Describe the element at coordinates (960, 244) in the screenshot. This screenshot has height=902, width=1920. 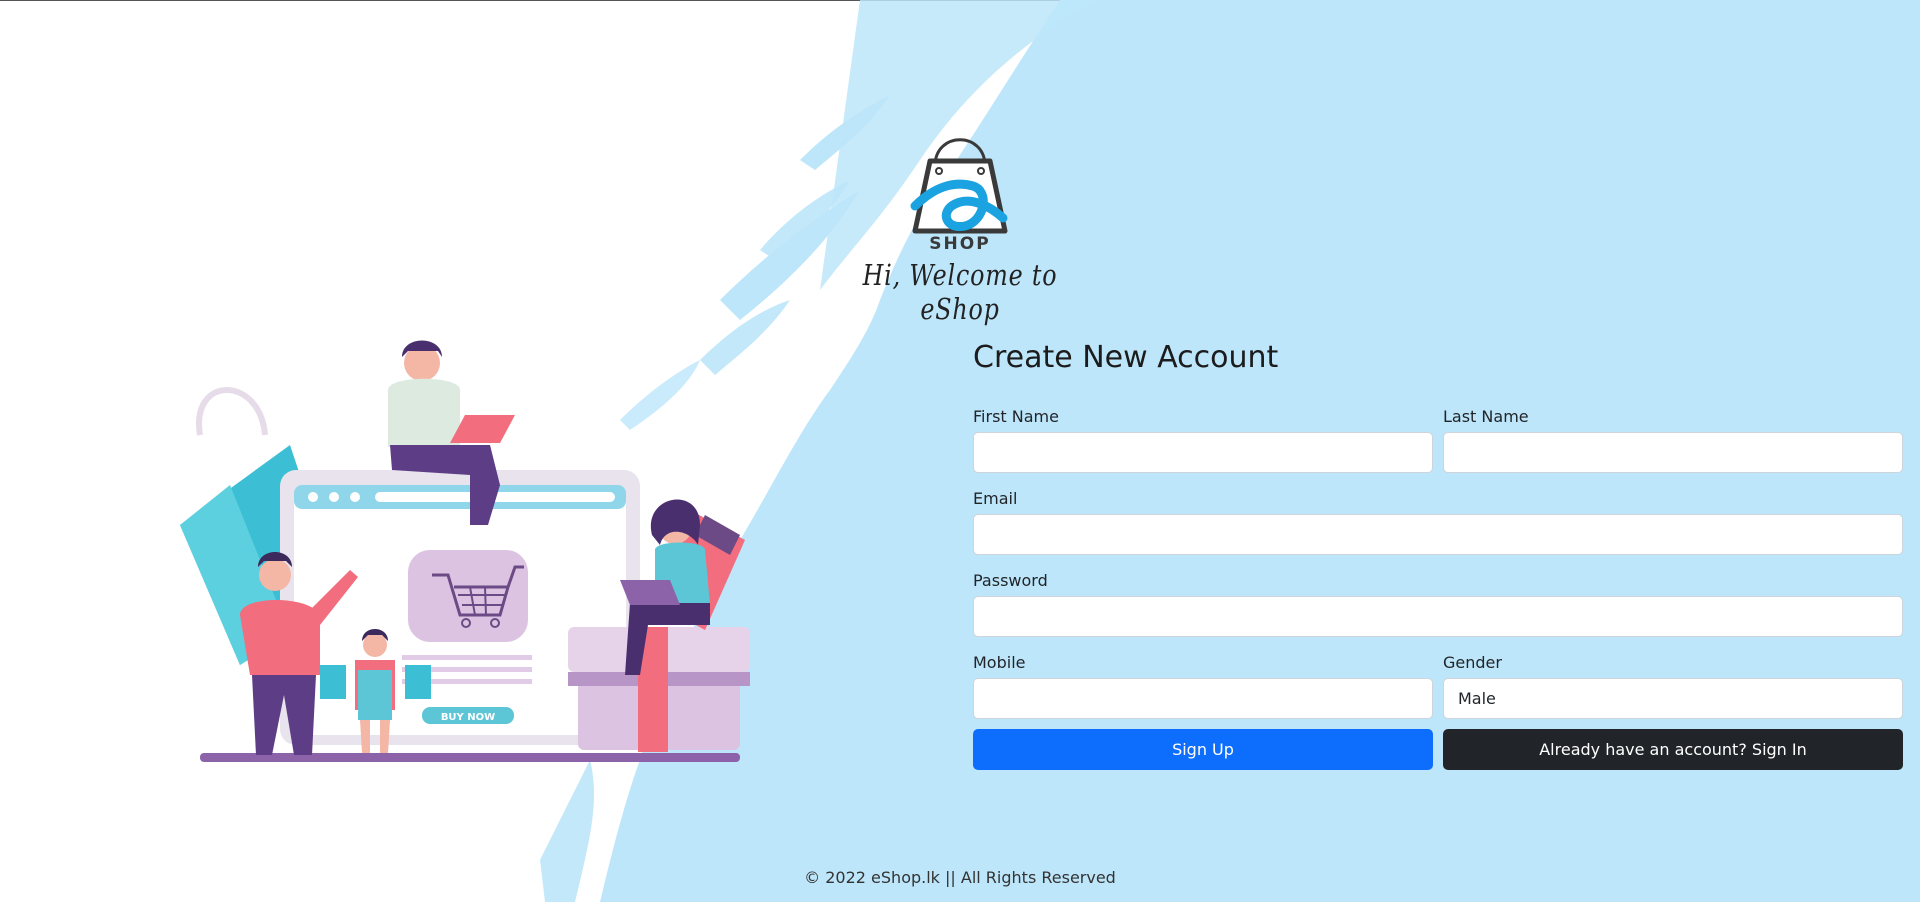
I see `logo-text: SHOP` at that location.